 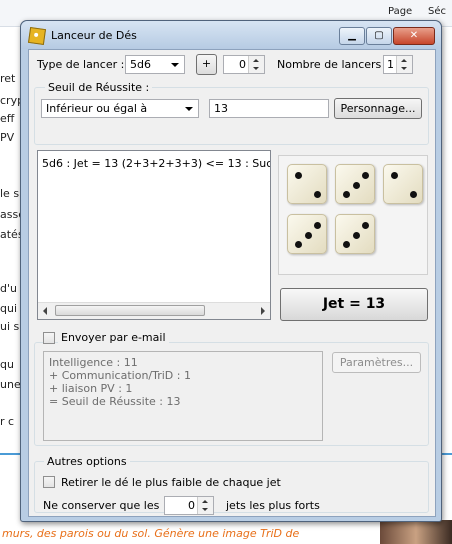 I want to click on dice-app-icon, so click(x=37, y=36).